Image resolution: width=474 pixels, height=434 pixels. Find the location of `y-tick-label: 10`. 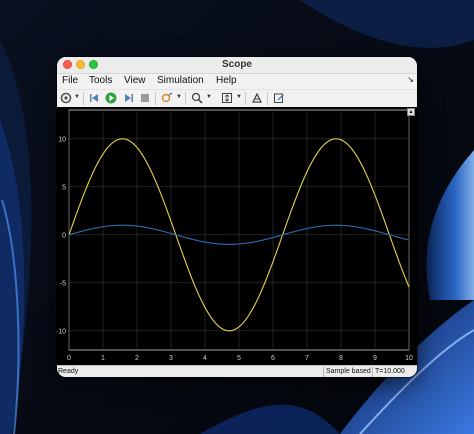

y-tick-label: 10 is located at coordinates (62, 139).